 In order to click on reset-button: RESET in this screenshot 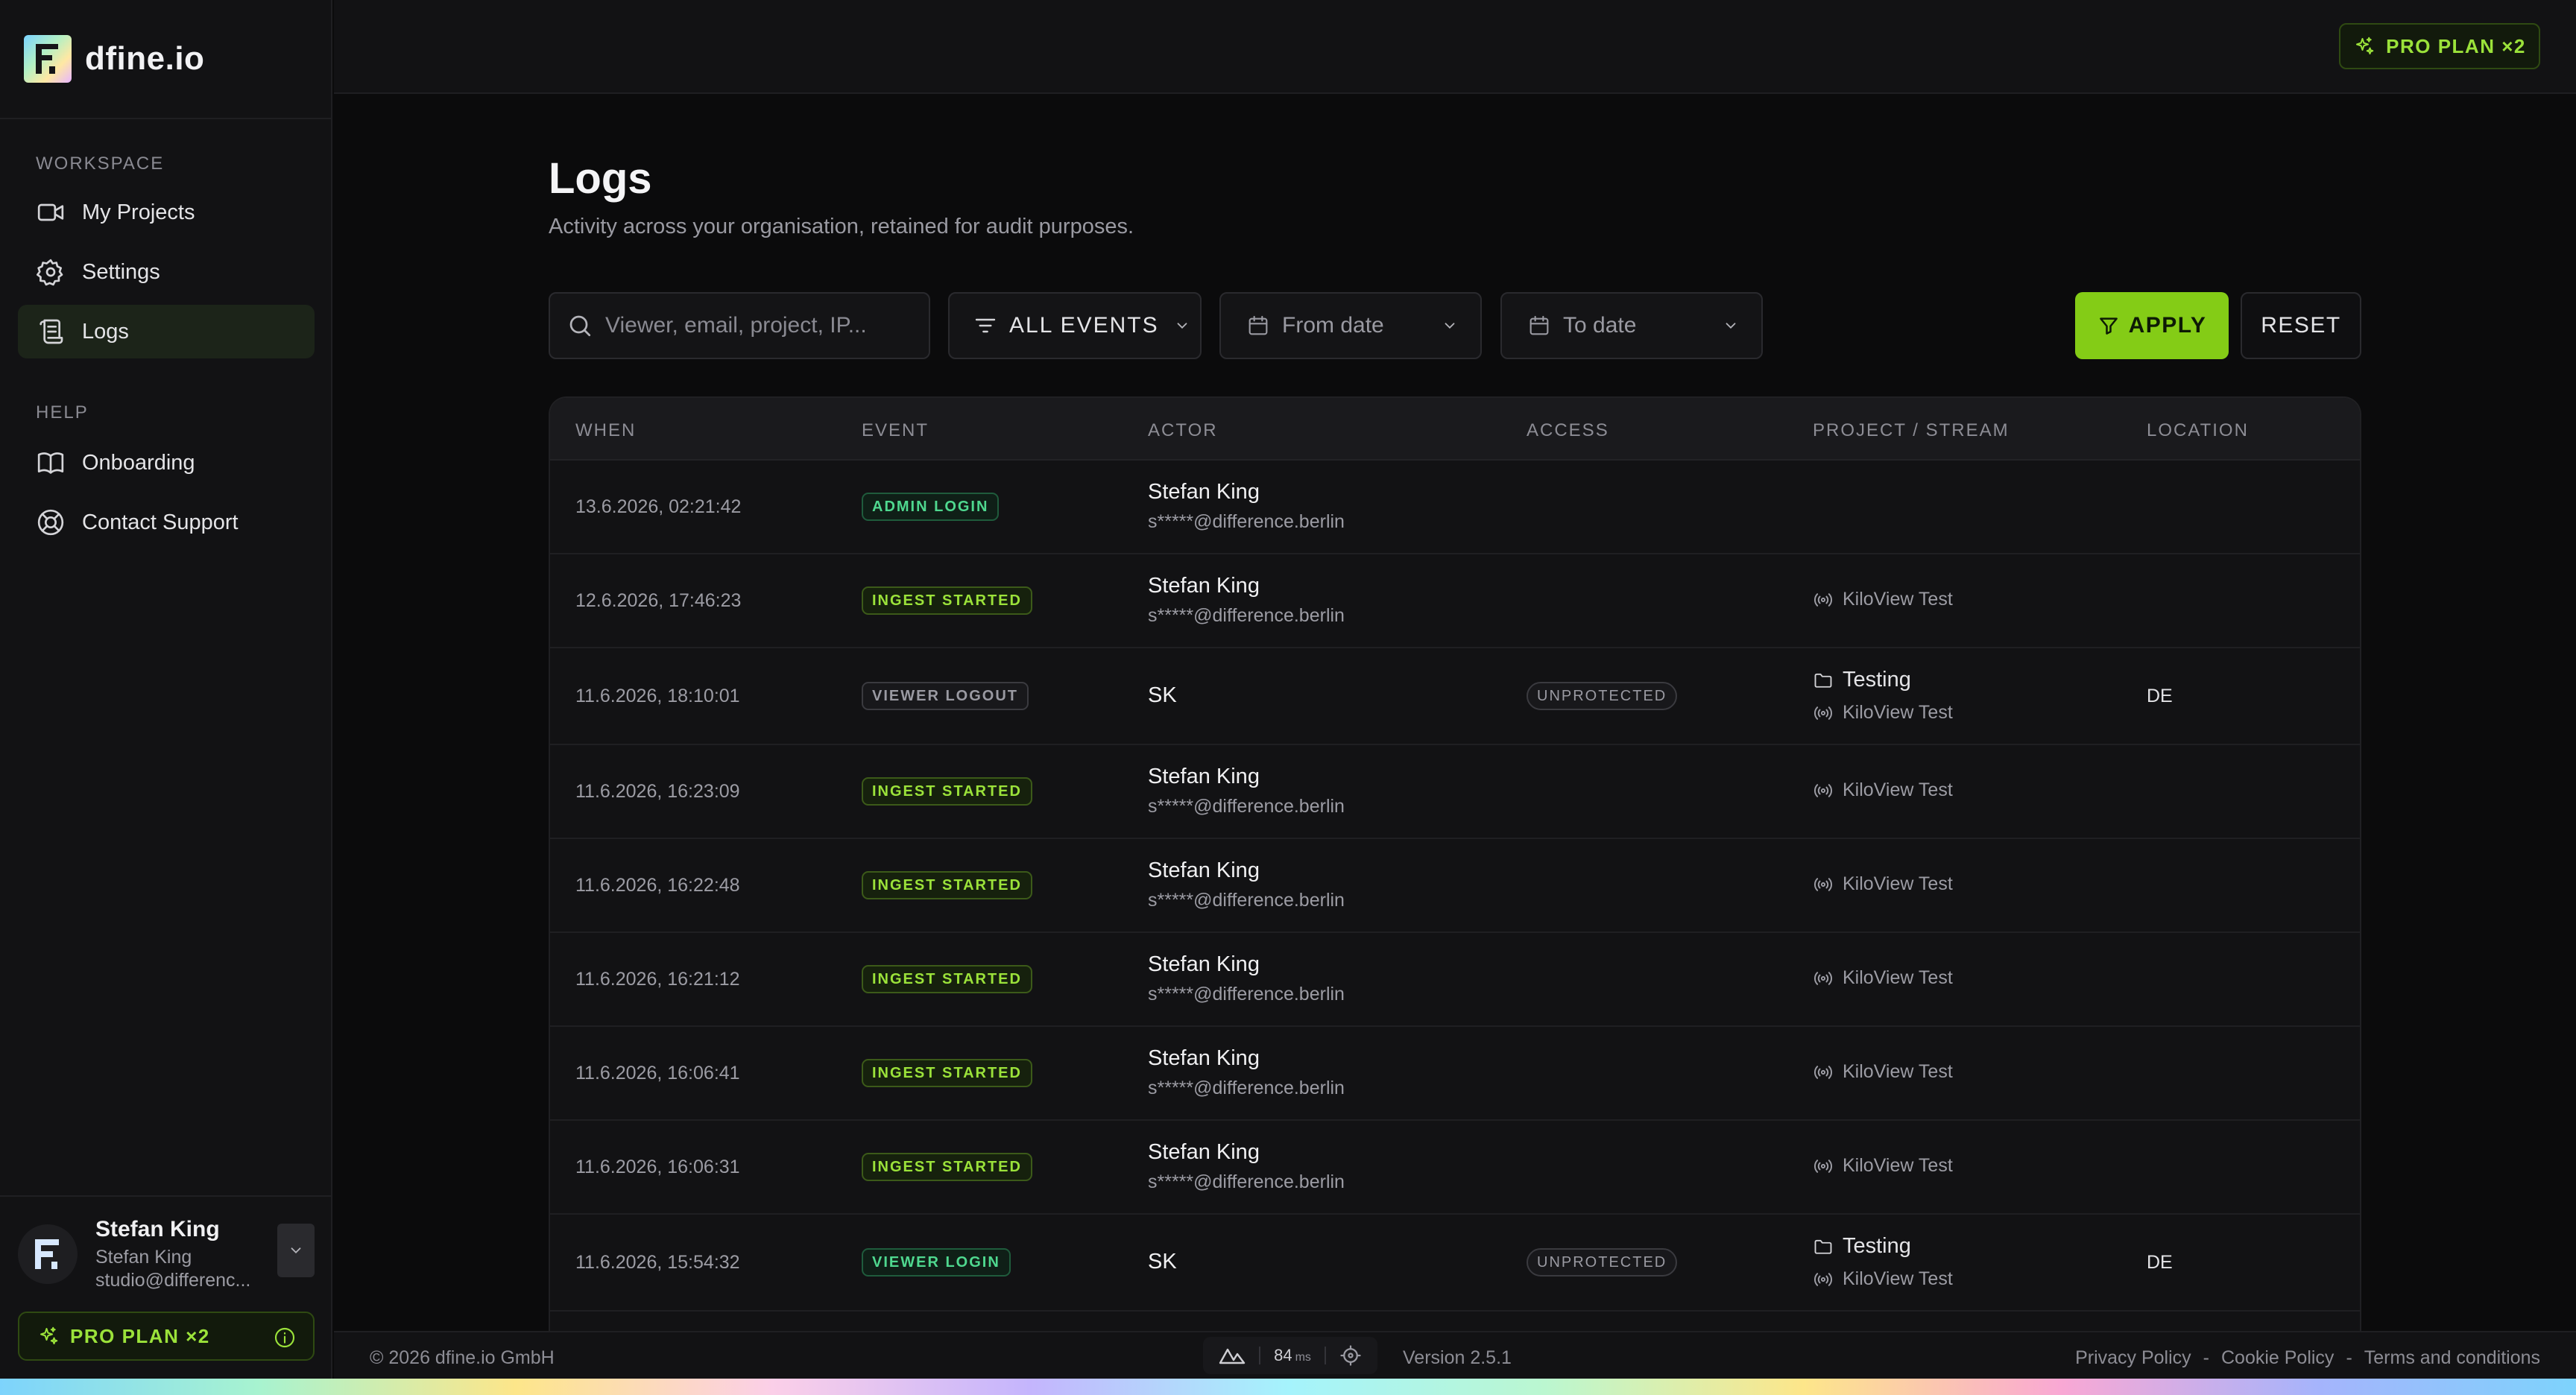, I will do `click(2301, 325)`.